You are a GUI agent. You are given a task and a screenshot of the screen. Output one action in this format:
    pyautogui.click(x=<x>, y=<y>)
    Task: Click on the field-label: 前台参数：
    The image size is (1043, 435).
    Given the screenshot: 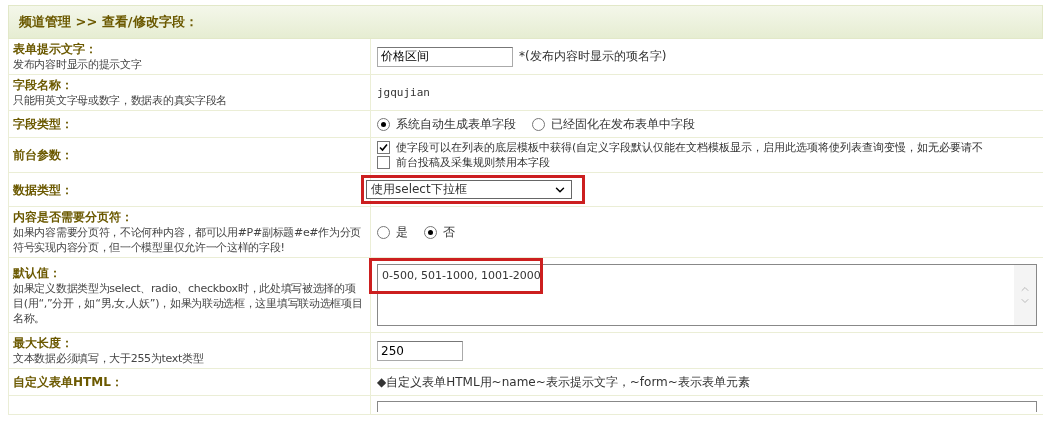 What is the action you would take?
    pyautogui.click(x=43, y=155)
    